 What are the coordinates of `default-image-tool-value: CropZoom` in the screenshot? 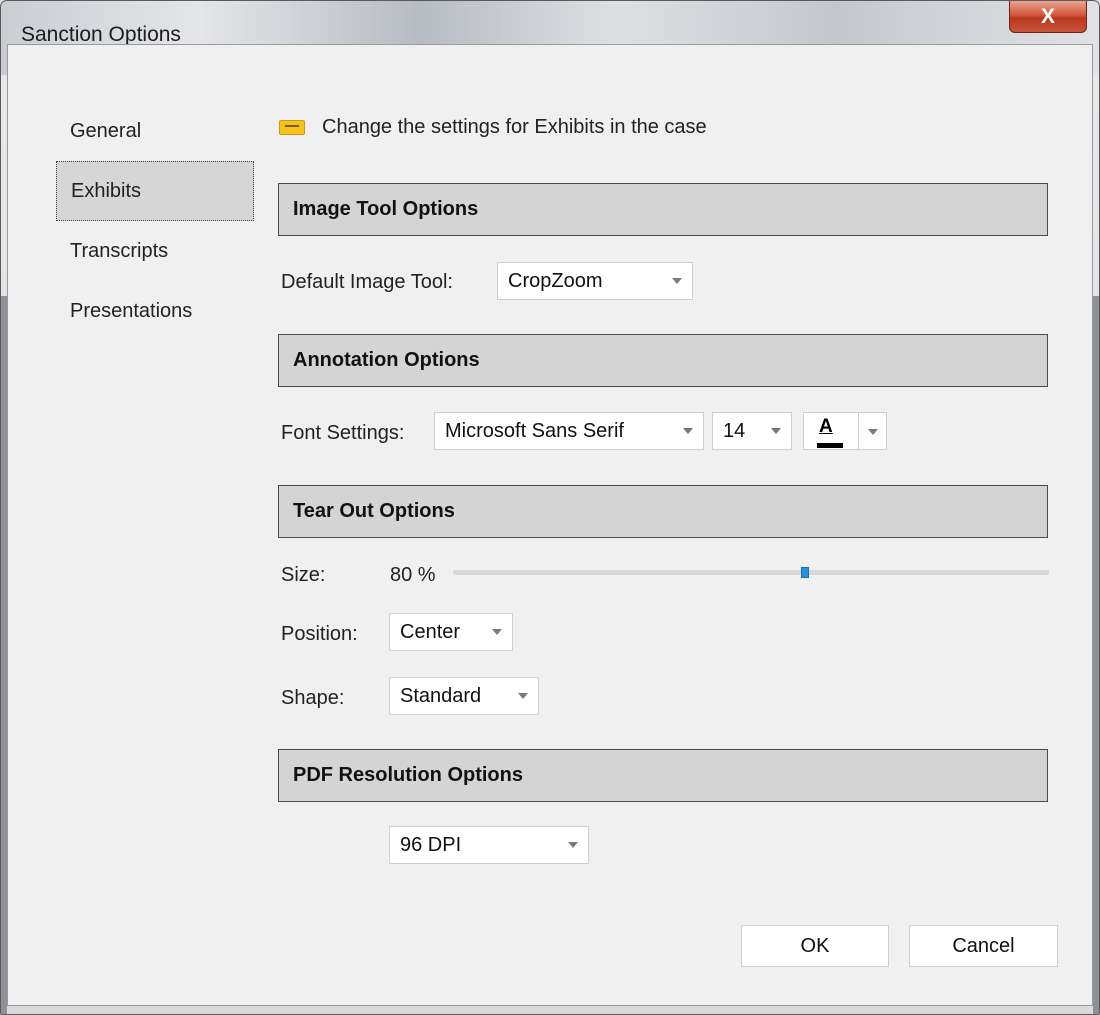 It's located at (555, 280).